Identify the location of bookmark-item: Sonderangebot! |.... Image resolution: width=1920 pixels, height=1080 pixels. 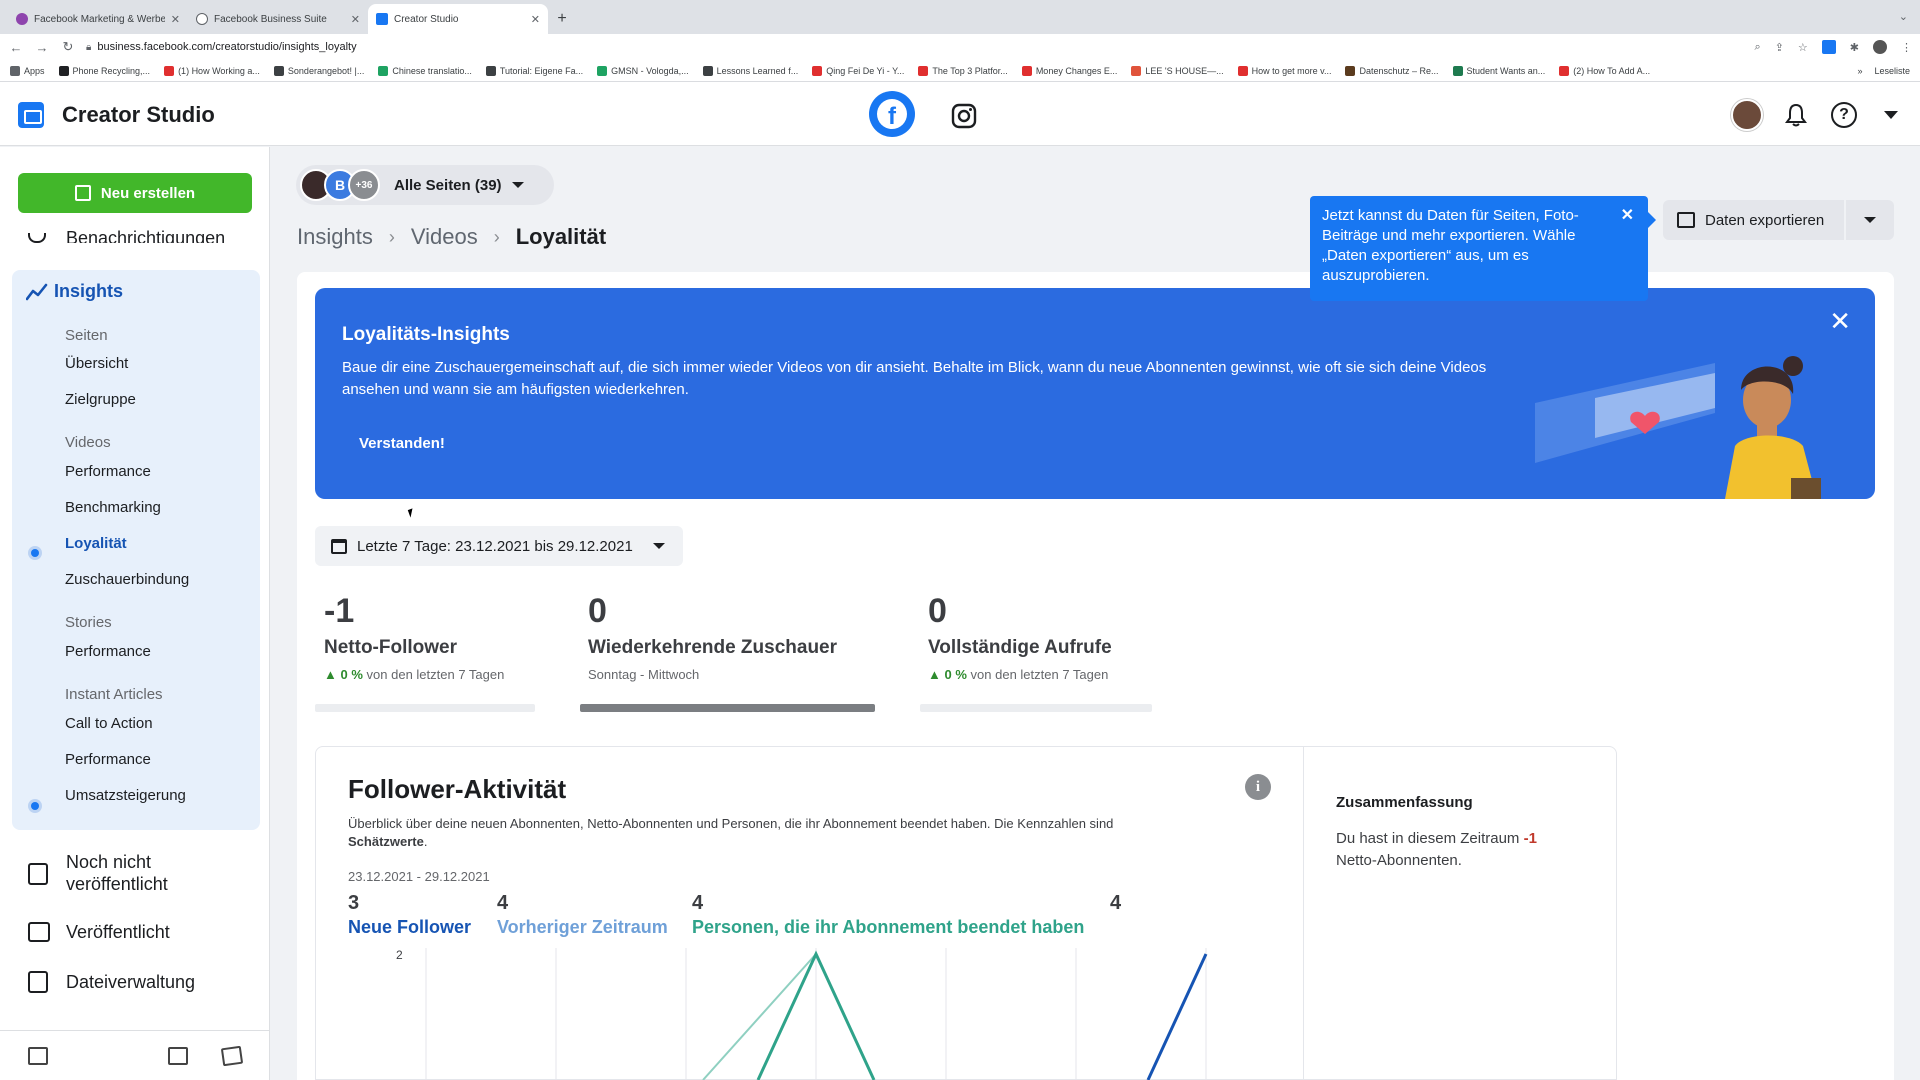
(318, 70).